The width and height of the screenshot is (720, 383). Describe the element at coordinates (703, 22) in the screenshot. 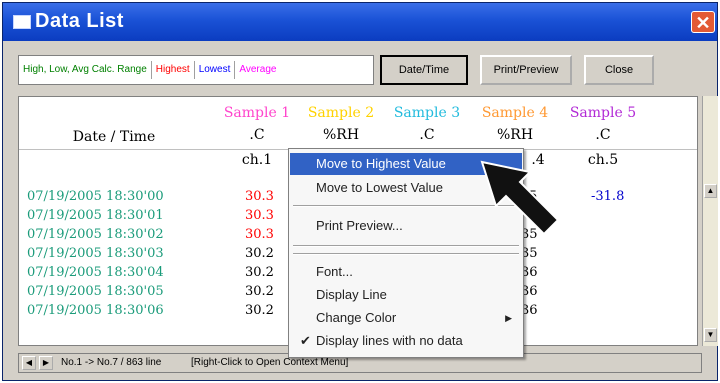

I see `close-window-button: ✕` at that location.